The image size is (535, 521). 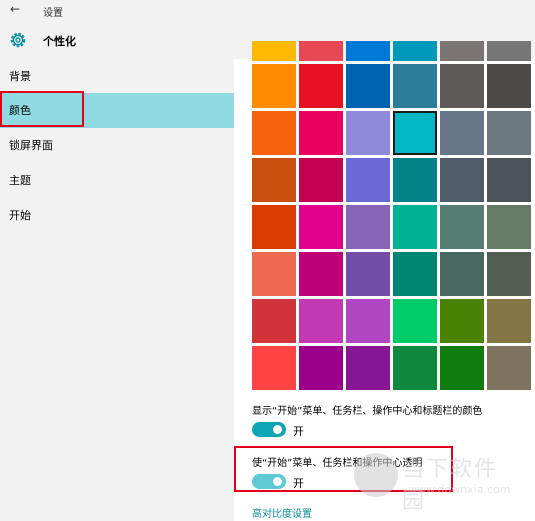 I want to click on sidebar-item-lock-screen: 锁屏界面, so click(x=117, y=145).